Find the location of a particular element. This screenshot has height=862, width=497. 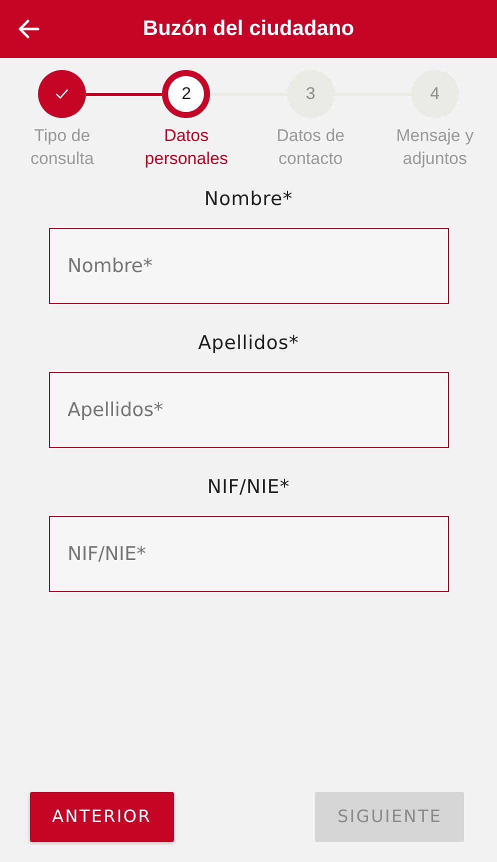

field-label: Apellidos* is located at coordinates (248, 343).